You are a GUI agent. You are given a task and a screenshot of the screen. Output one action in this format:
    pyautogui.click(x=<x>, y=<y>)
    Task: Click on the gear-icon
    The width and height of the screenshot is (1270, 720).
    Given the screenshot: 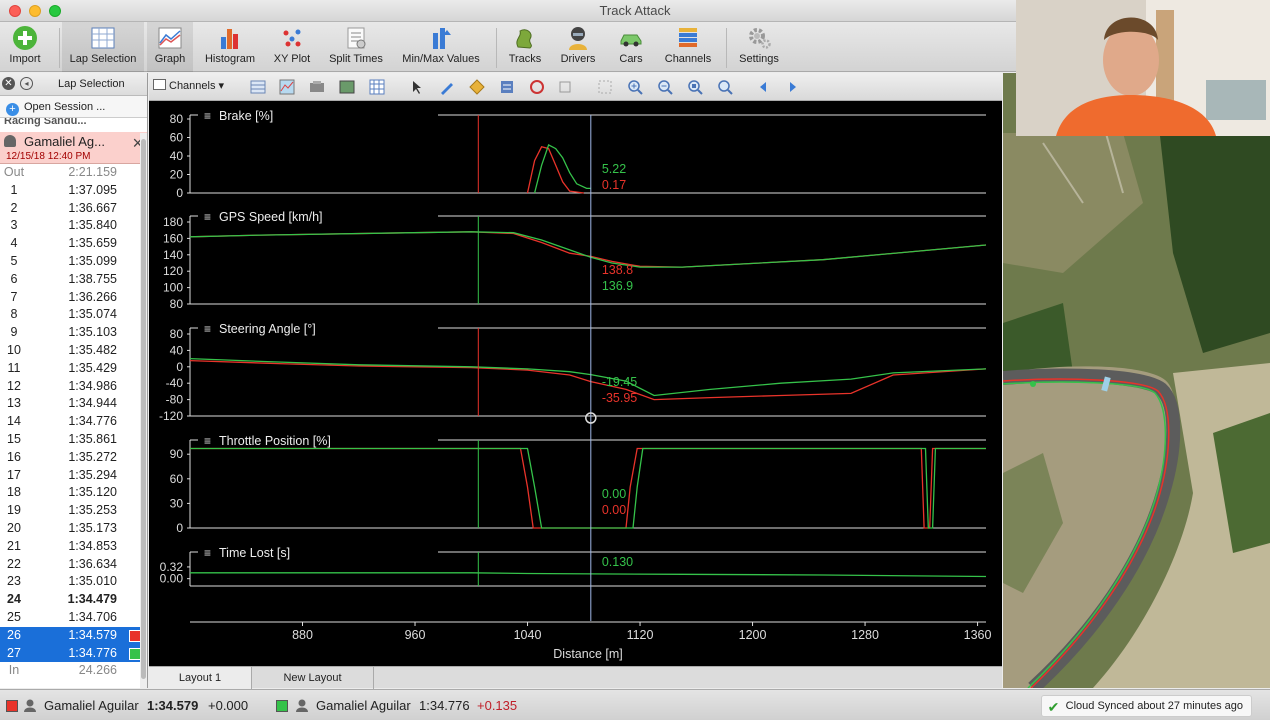 What is the action you would take?
    pyautogui.click(x=760, y=38)
    